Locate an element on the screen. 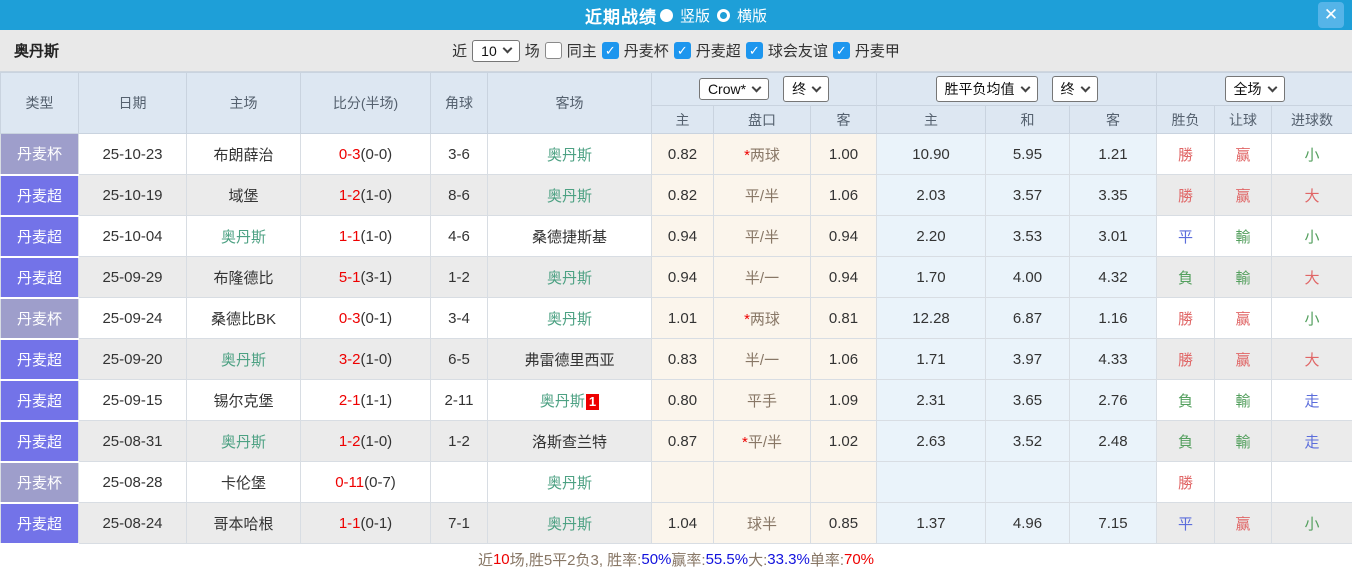 Image resolution: width=1352 pixels, height=573 pixels. away-team: 奥丹斯 1 is located at coordinates (569, 400).